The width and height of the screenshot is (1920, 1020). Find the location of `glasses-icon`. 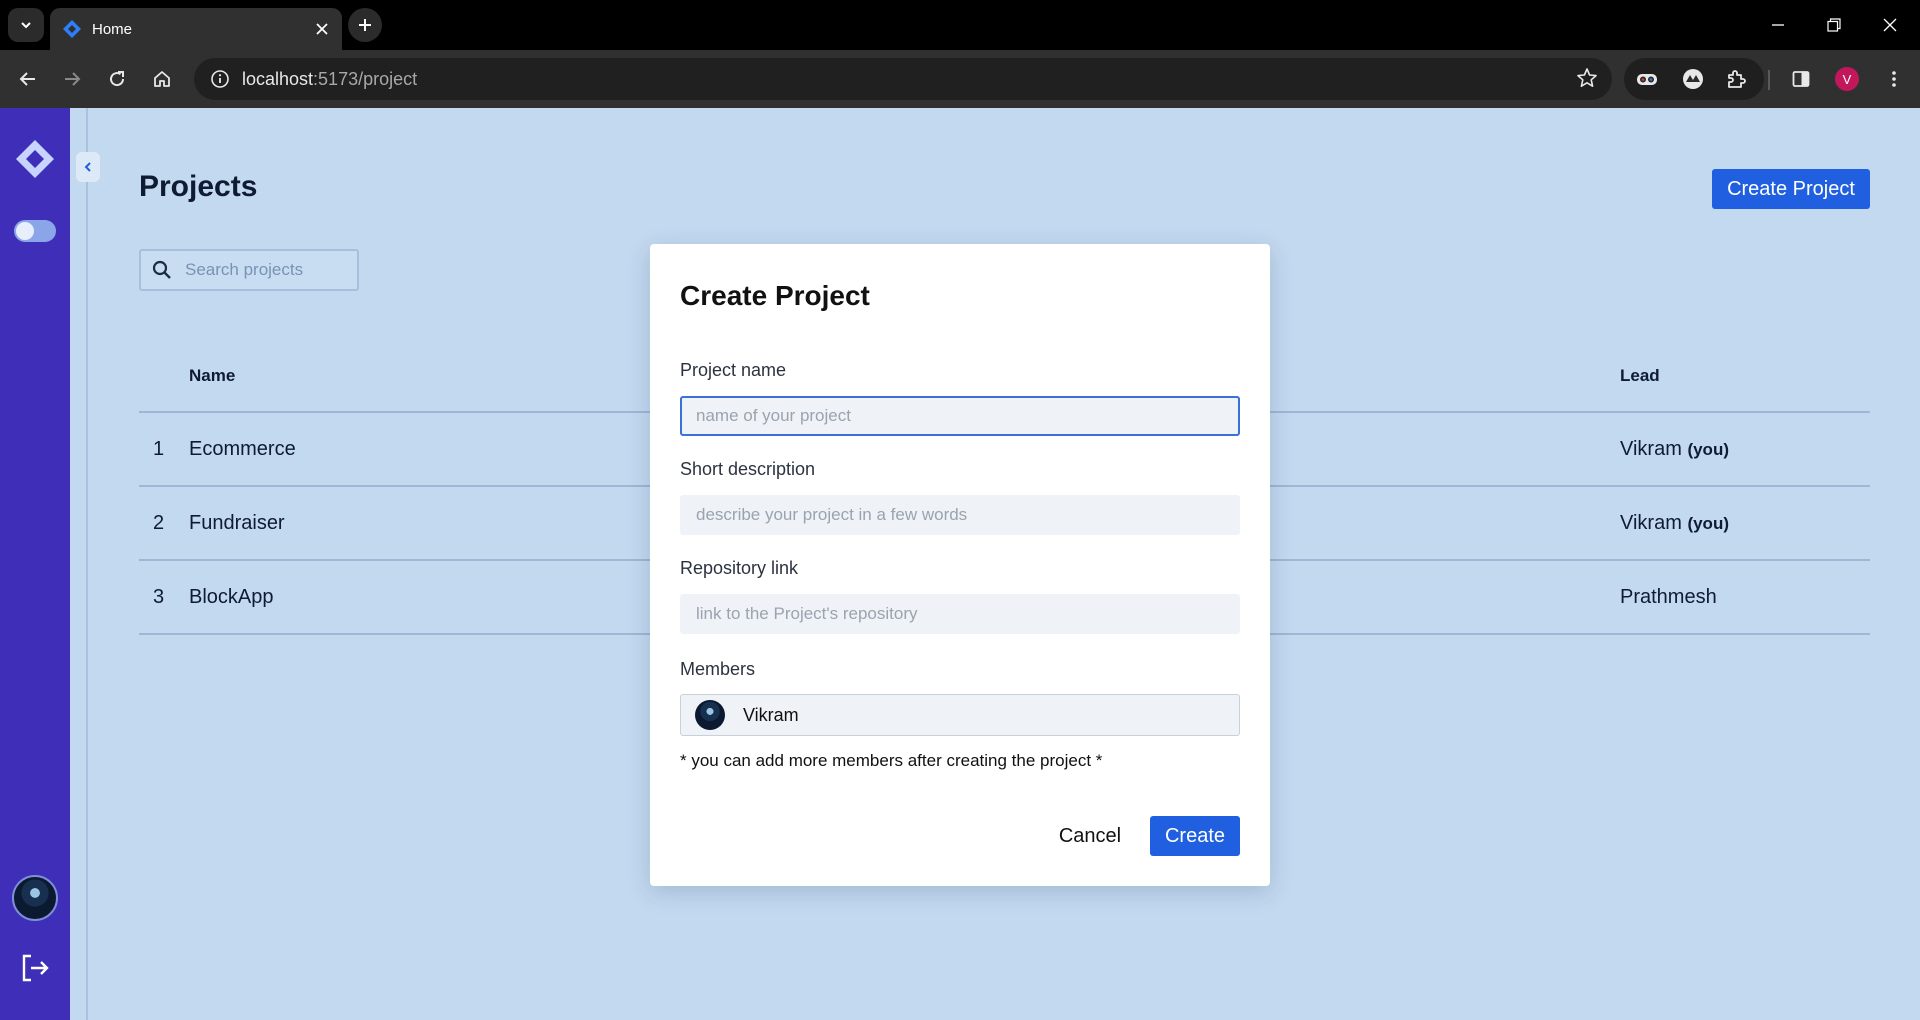

glasses-icon is located at coordinates (1647, 79).